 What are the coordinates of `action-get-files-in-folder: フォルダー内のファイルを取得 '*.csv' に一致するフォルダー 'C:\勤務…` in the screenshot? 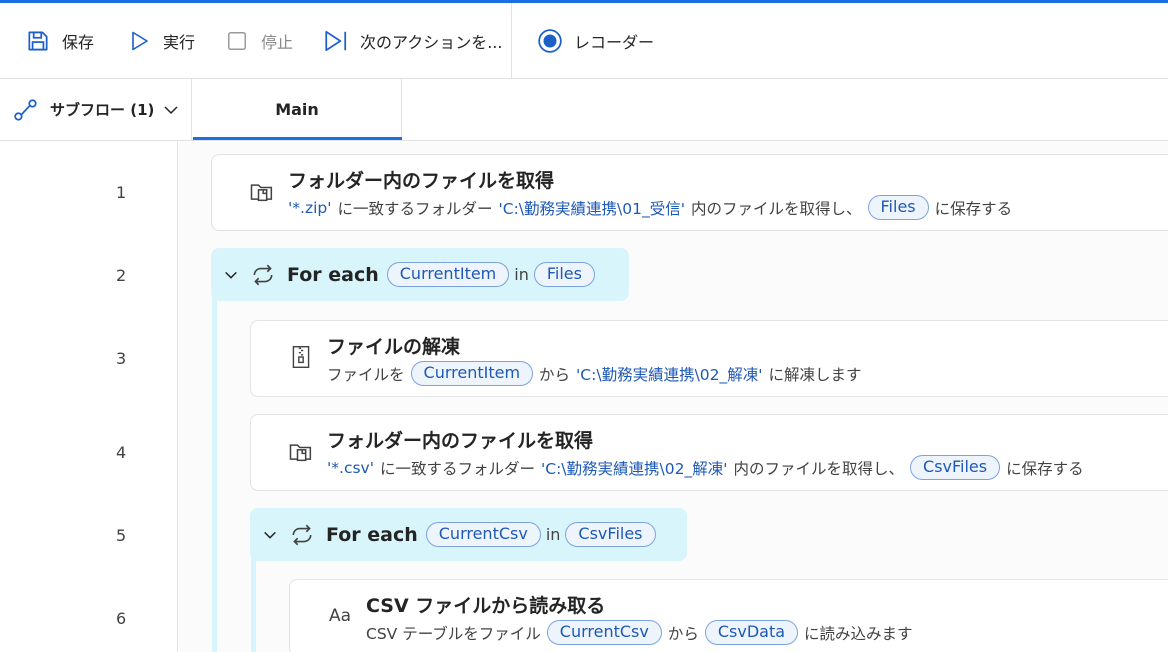 It's located at (709, 452).